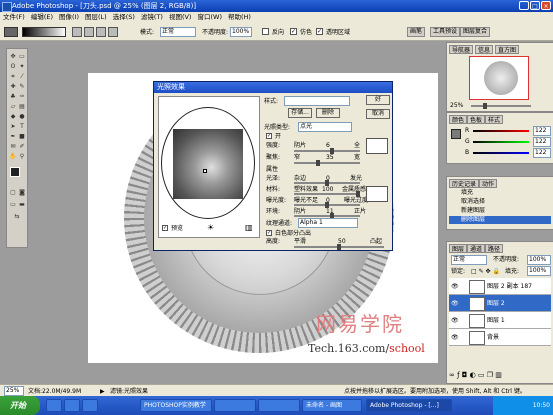 This screenshot has width=553, height=415. Describe the element at coordinates (378, 100) in the screenshot. I see `ok-button: 好` at that location.